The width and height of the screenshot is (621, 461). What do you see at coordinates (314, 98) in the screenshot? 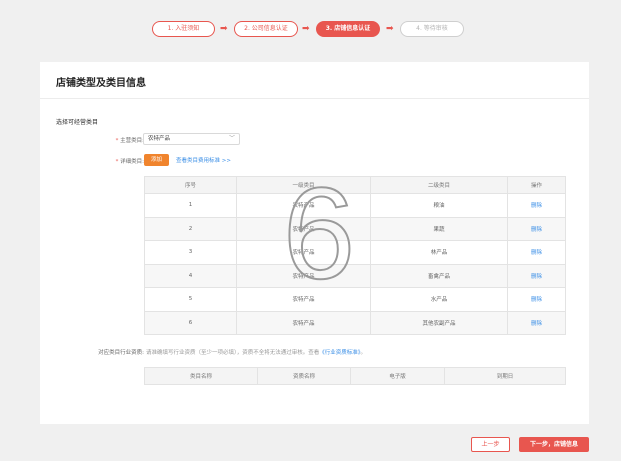
I see `title-divider` at bounding box center [314, 98].